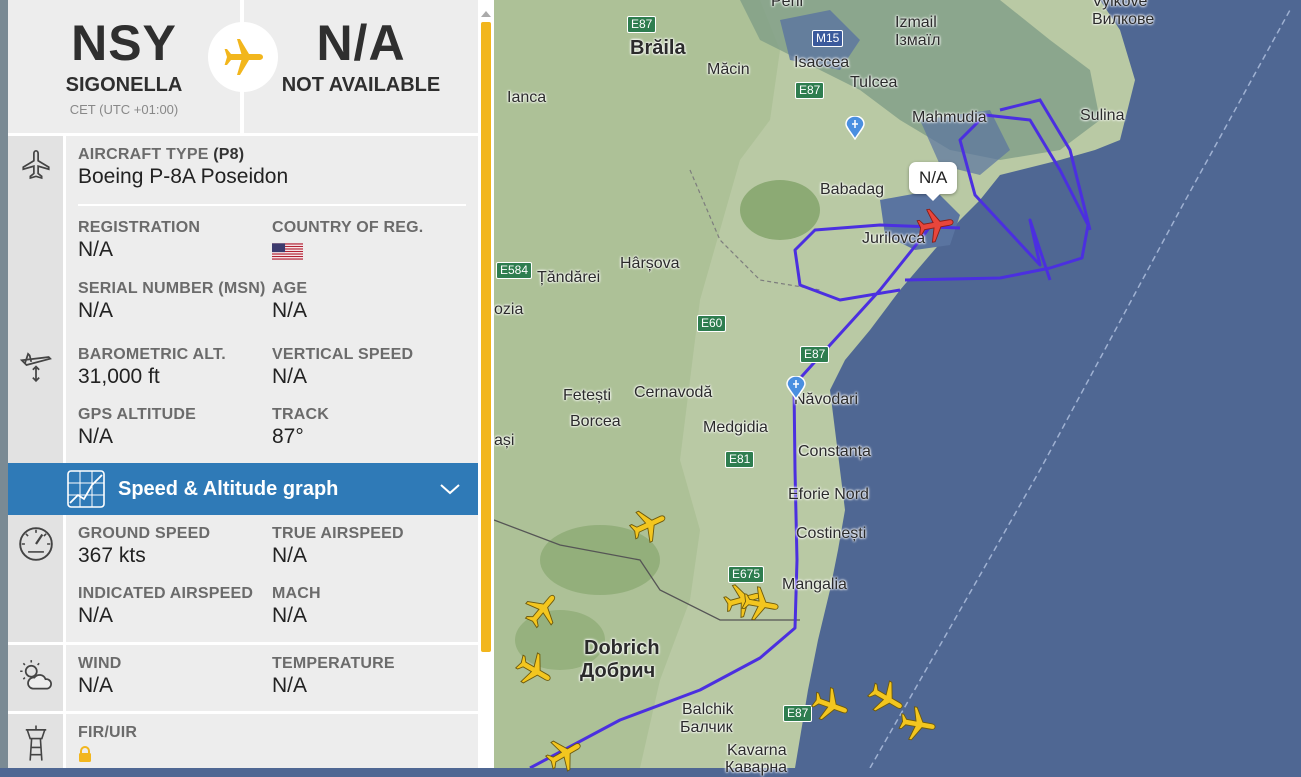  Describe the element at coordinates (35, 164) in the screenshot. I see `aircraft-outline-icon` at that location.